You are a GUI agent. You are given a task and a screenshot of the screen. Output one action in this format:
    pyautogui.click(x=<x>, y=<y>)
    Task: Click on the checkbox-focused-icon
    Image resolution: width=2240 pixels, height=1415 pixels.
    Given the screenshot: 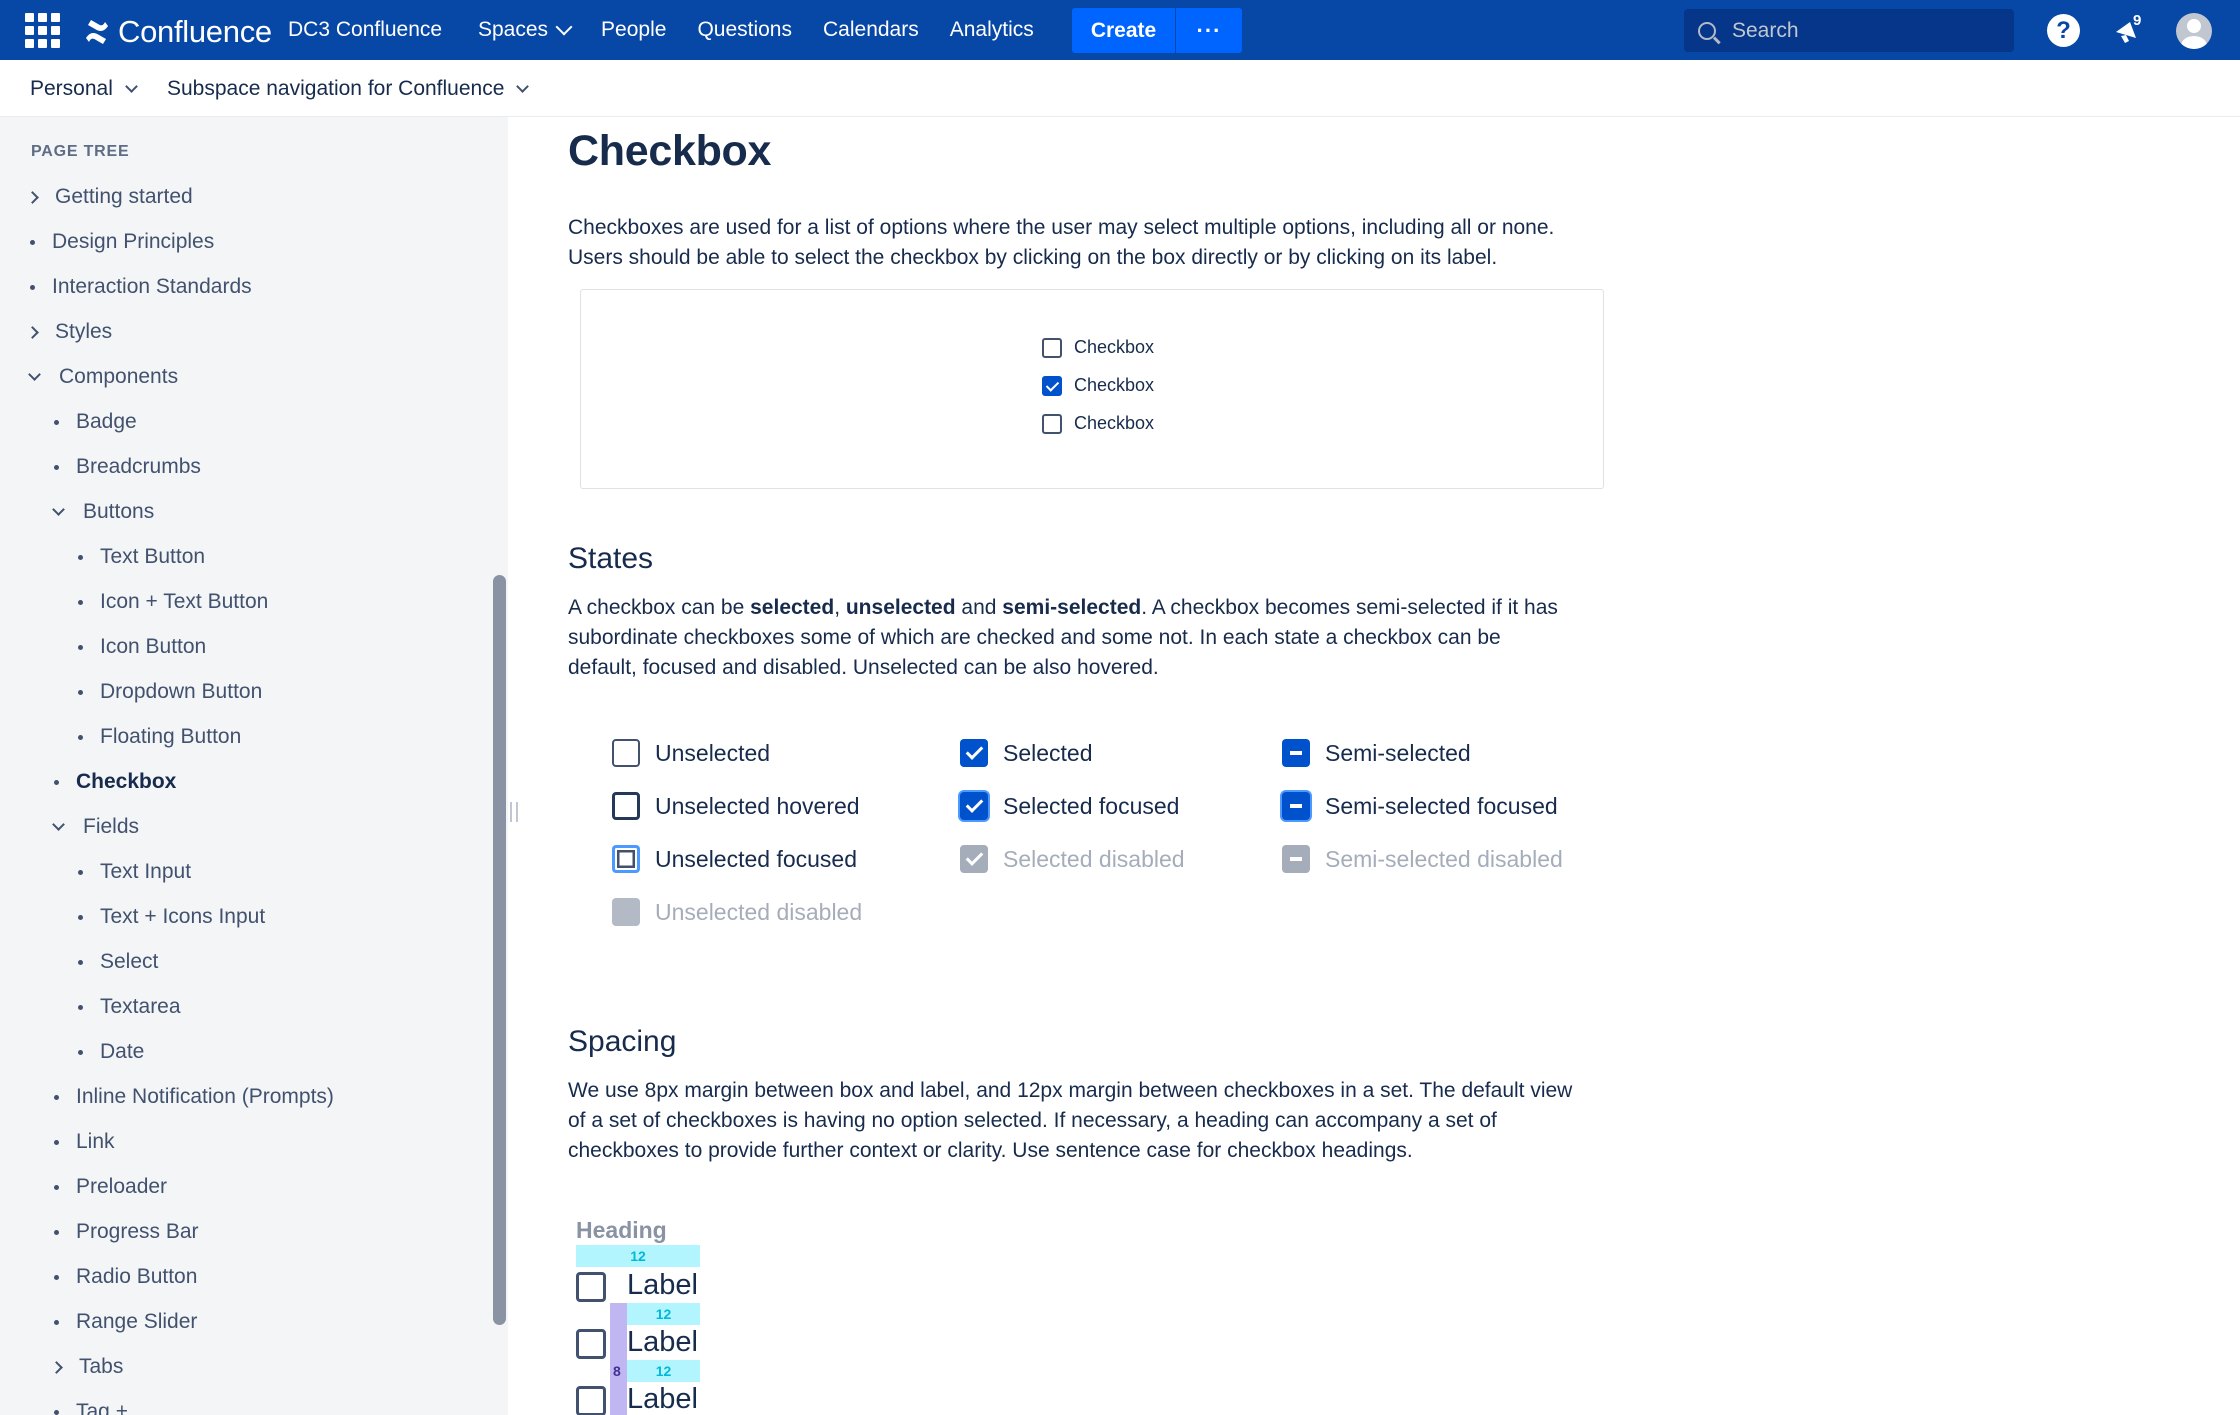 What is the action you would take?
    pyautogui.click(x=626, y=859)
    